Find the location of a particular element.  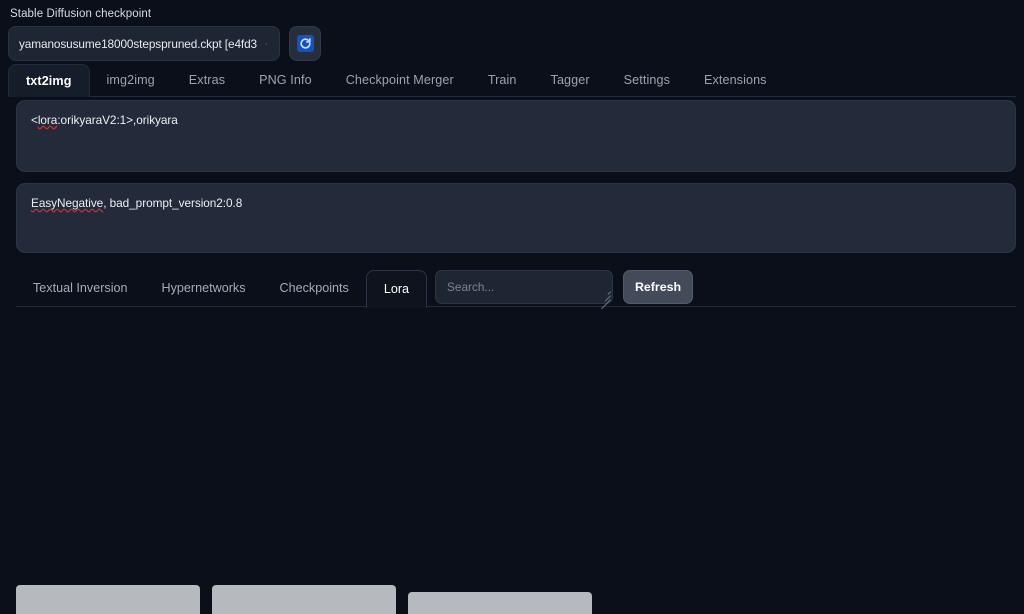

negative-prompt-misspelled-word: EasyNegative is located at coordinates (67, 203).